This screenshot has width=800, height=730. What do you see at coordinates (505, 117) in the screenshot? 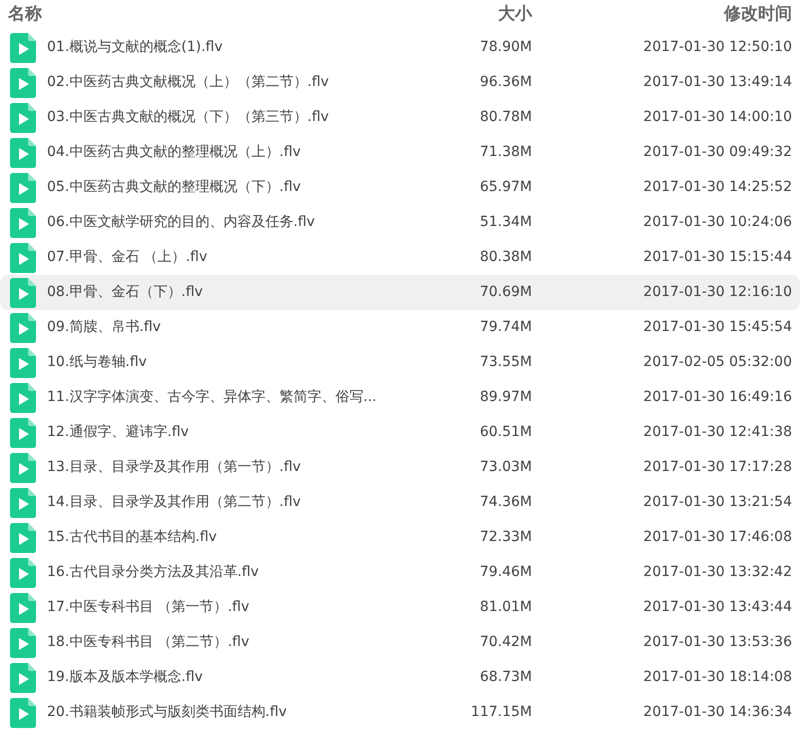
I see `file-size: 80.78M` at bounding box center [505, 117].